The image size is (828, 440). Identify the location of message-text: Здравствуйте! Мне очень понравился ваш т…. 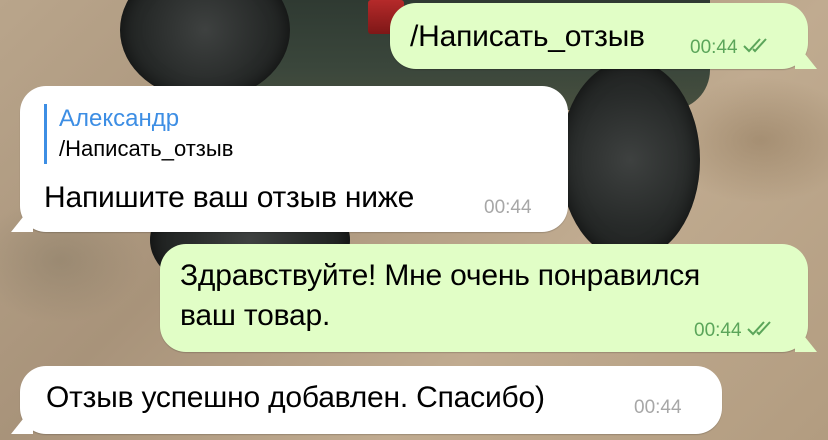
(440, 296).